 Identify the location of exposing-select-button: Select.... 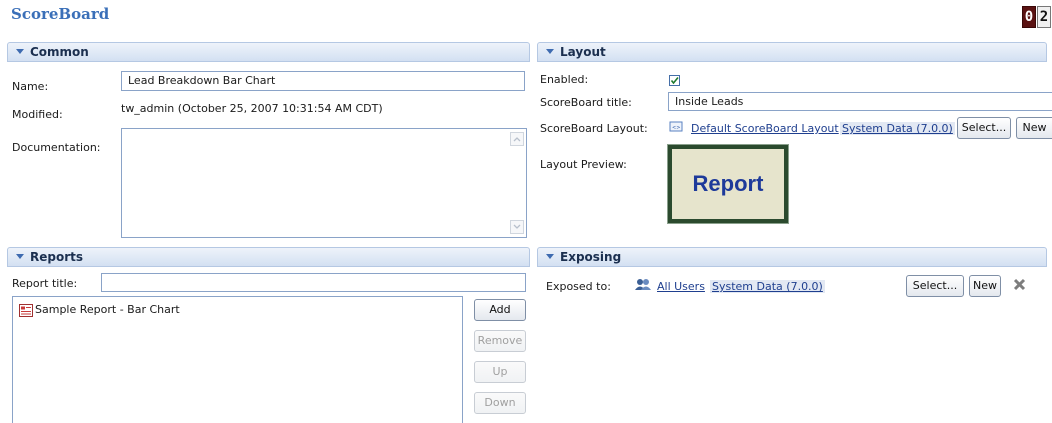
(935, 286).